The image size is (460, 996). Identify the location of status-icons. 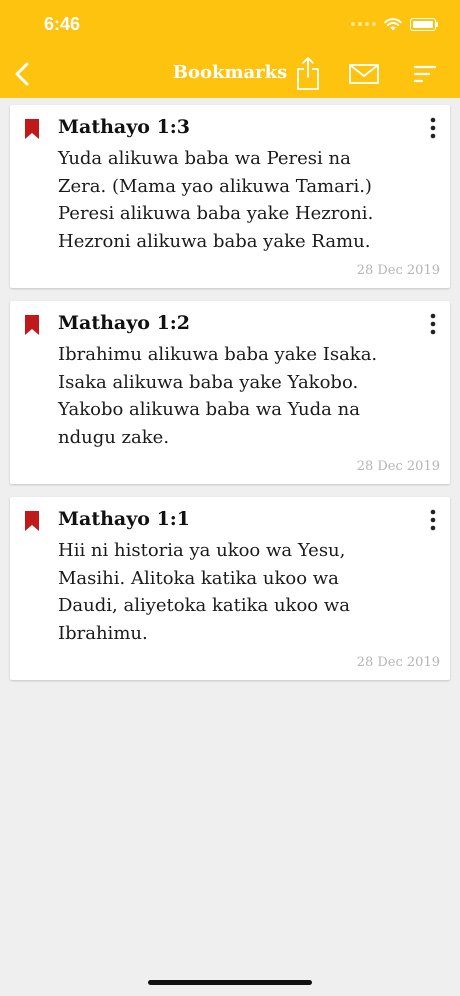
(394, 24).